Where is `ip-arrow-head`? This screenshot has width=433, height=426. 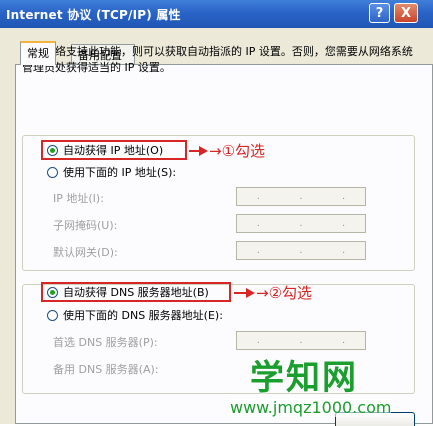
ip-arrow-head is located at coordinates (203, 151).